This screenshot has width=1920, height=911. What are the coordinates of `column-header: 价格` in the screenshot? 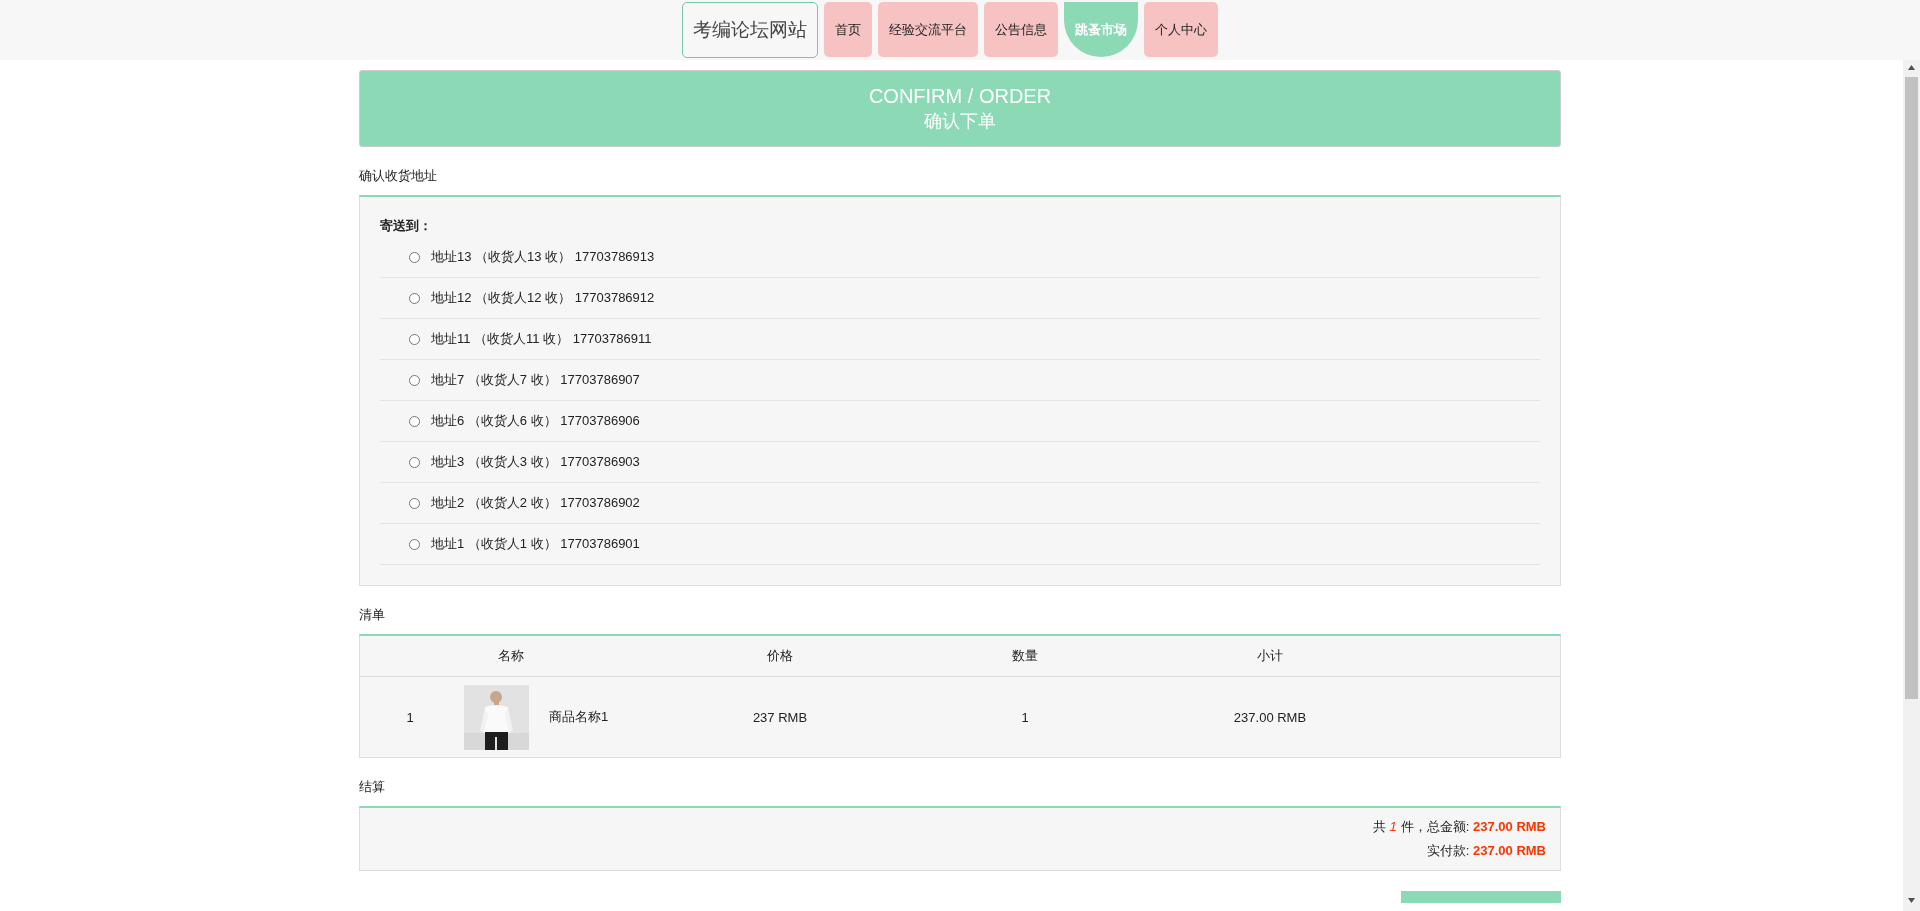 It's located at (780, 656).